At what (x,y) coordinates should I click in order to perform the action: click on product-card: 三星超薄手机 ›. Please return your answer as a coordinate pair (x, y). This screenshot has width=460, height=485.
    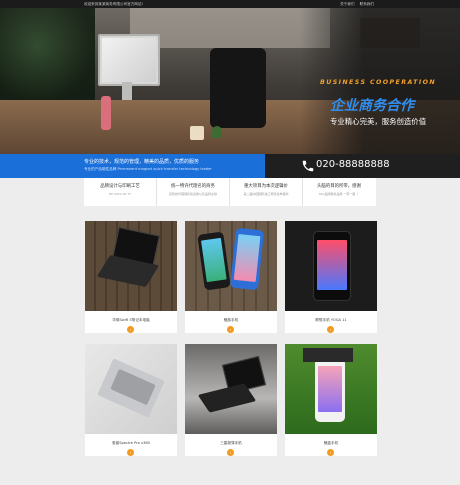
    Looking at the image, I should click on (231, 400).